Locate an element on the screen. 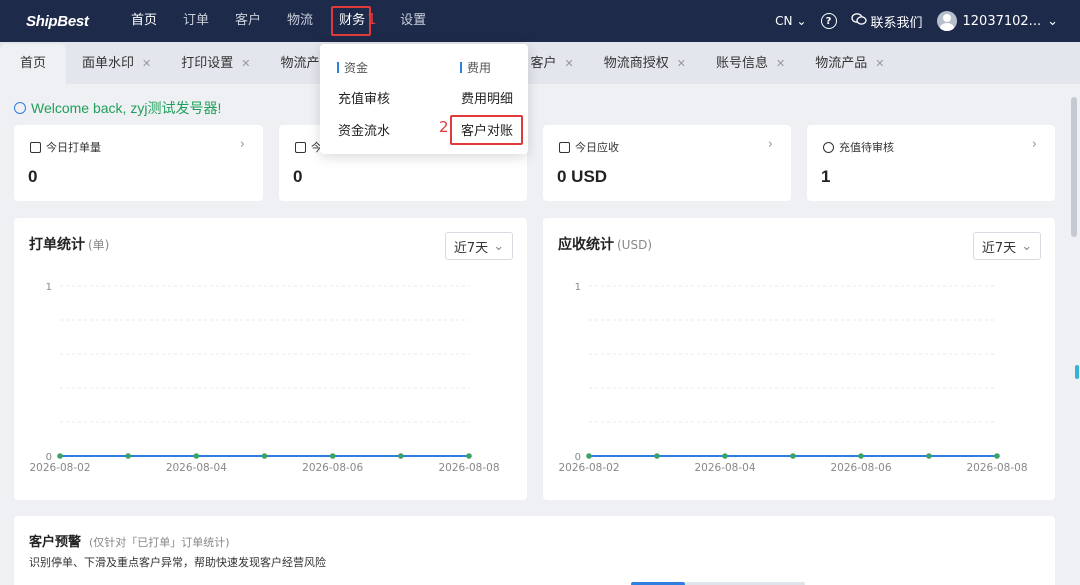 The height and width of the screenshot is (585, 1080). tab-logistics-products-2: 物流产品 ✕ is located at coordinates (848, 64).